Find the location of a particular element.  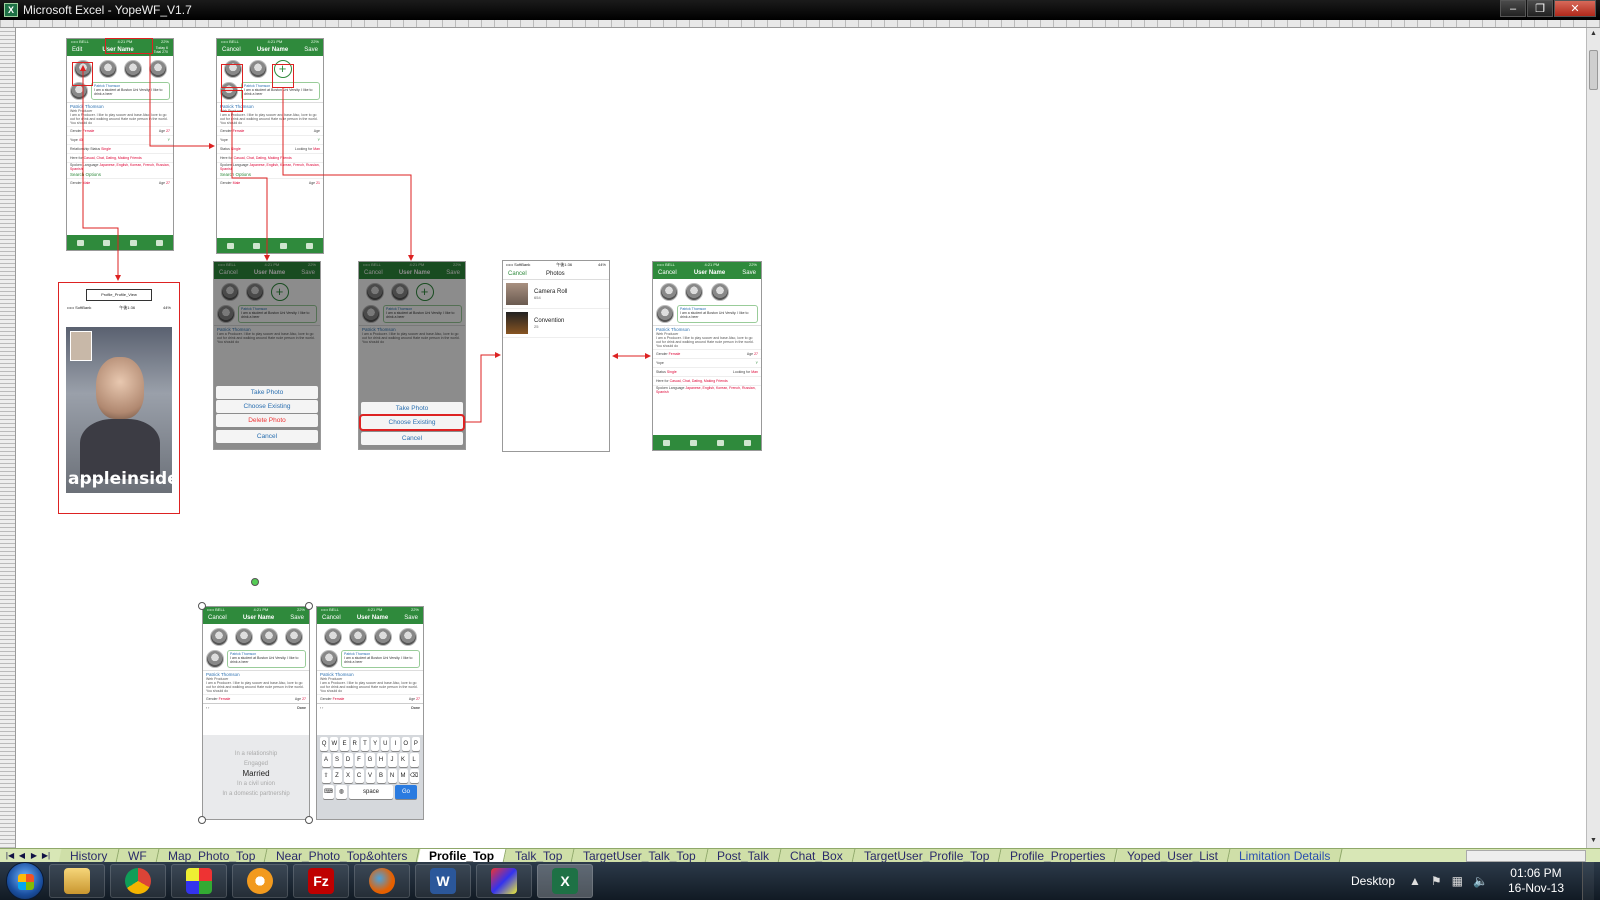

sheet-tab-post-talk: Post_Talk is located at coordinates (743, 855).